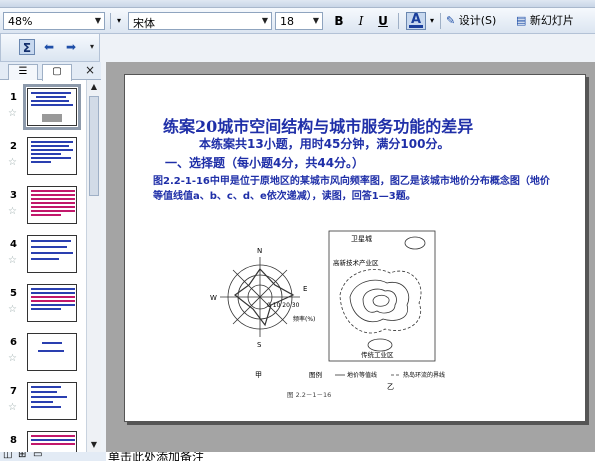 The image size is (595, 461). I want to click on slide-thumb-row: 4 ☆, so click(43, 257).